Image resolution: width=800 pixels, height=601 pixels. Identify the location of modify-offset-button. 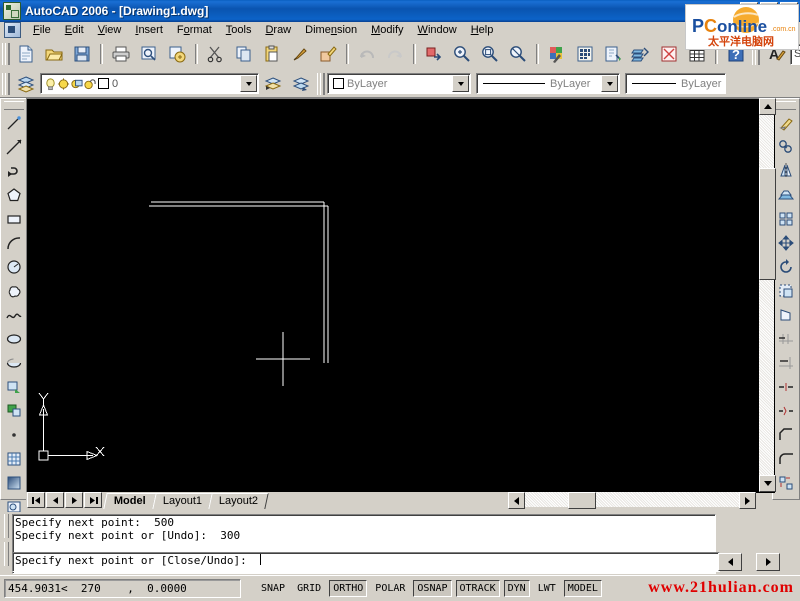
(786, 195).